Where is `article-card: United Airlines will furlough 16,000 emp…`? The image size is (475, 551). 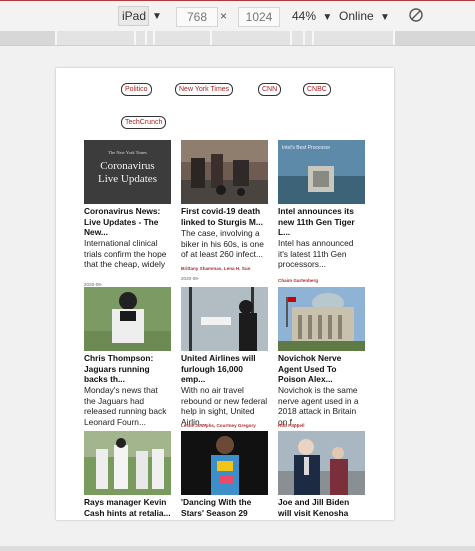
article-card: United Airlines will furlough 16,000 emp… is located at coordinates (224, 362).